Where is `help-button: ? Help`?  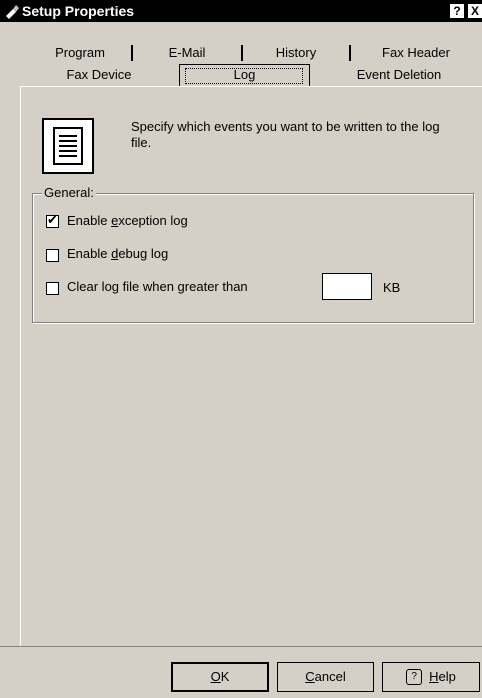
help-button: ? Help is located at coordinates (431, 677).